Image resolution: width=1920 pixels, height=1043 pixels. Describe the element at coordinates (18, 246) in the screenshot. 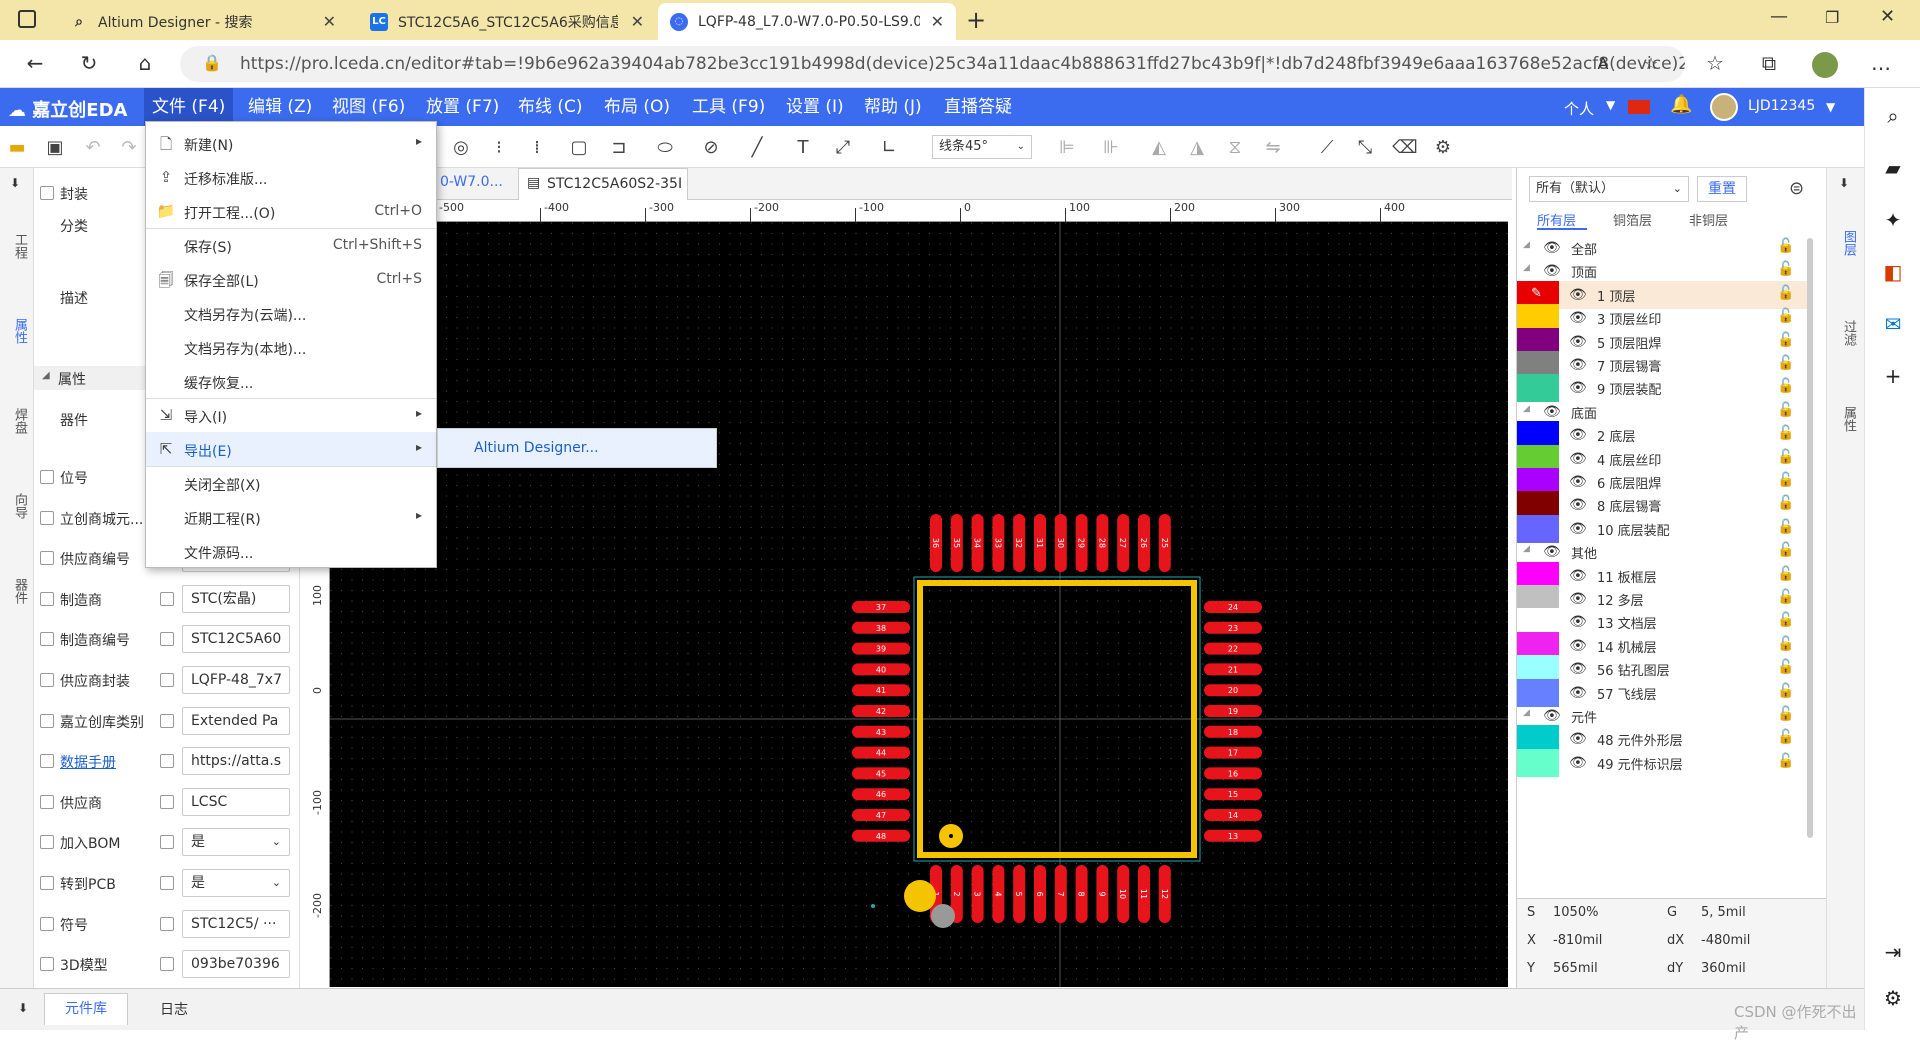

I see `strip-project: 工程` at that location.